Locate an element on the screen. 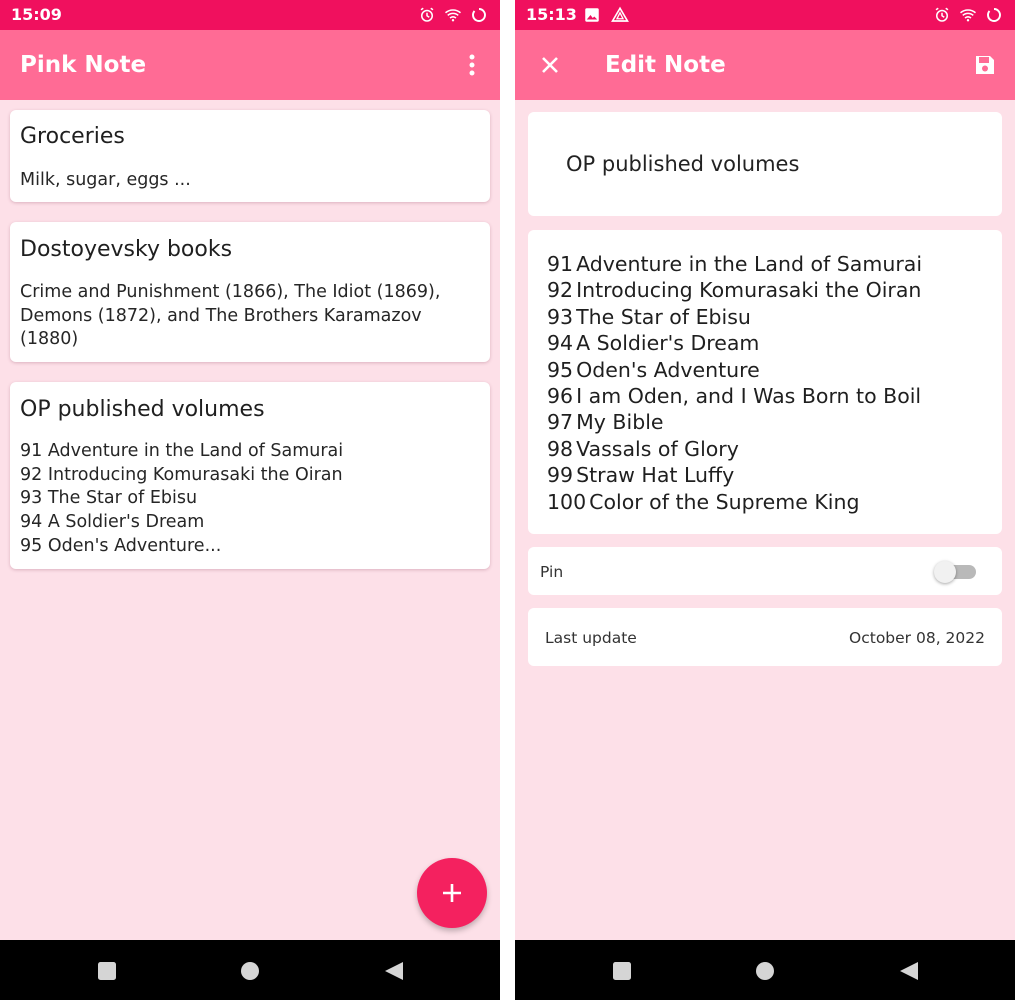 The height and width of the screenshot is (1000, 1015). content-line: 96 I am Oden, and I Was Born to Boil is located at coordinates (734, 396).